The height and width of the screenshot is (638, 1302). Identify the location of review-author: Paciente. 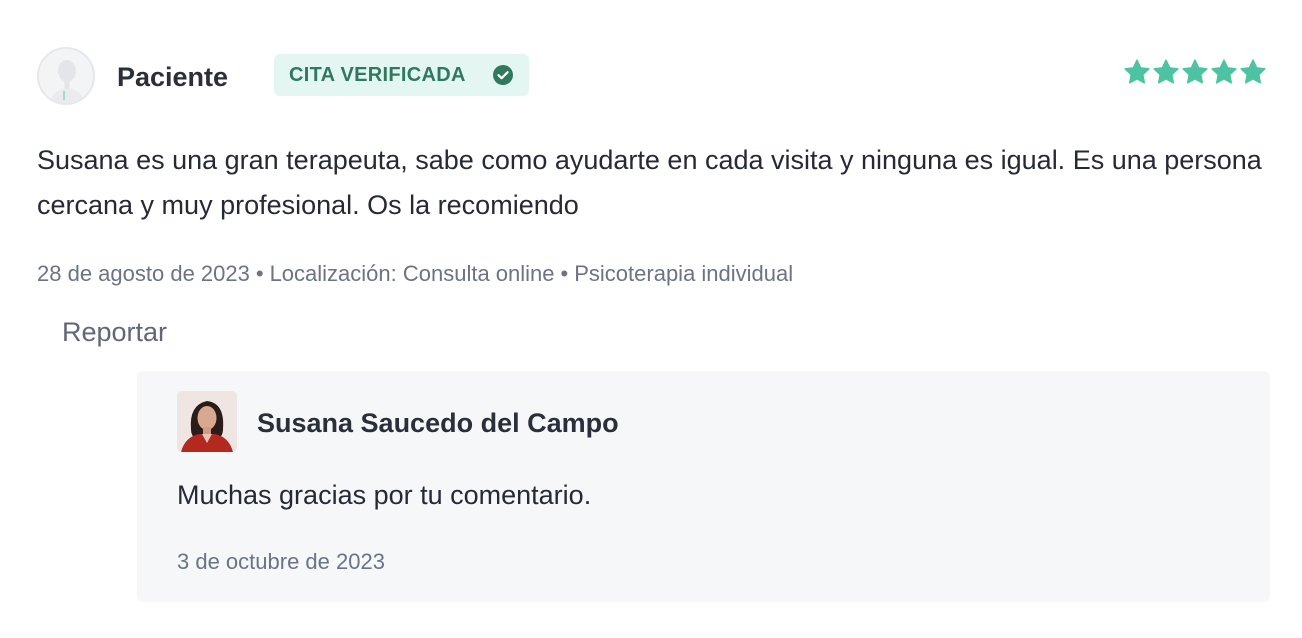
(173, 77).